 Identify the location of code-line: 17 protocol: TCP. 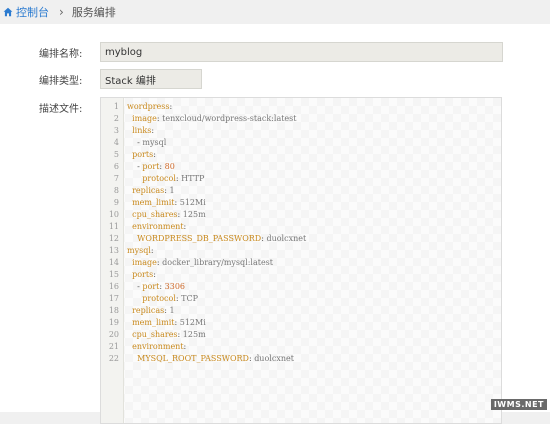
(301, 299).